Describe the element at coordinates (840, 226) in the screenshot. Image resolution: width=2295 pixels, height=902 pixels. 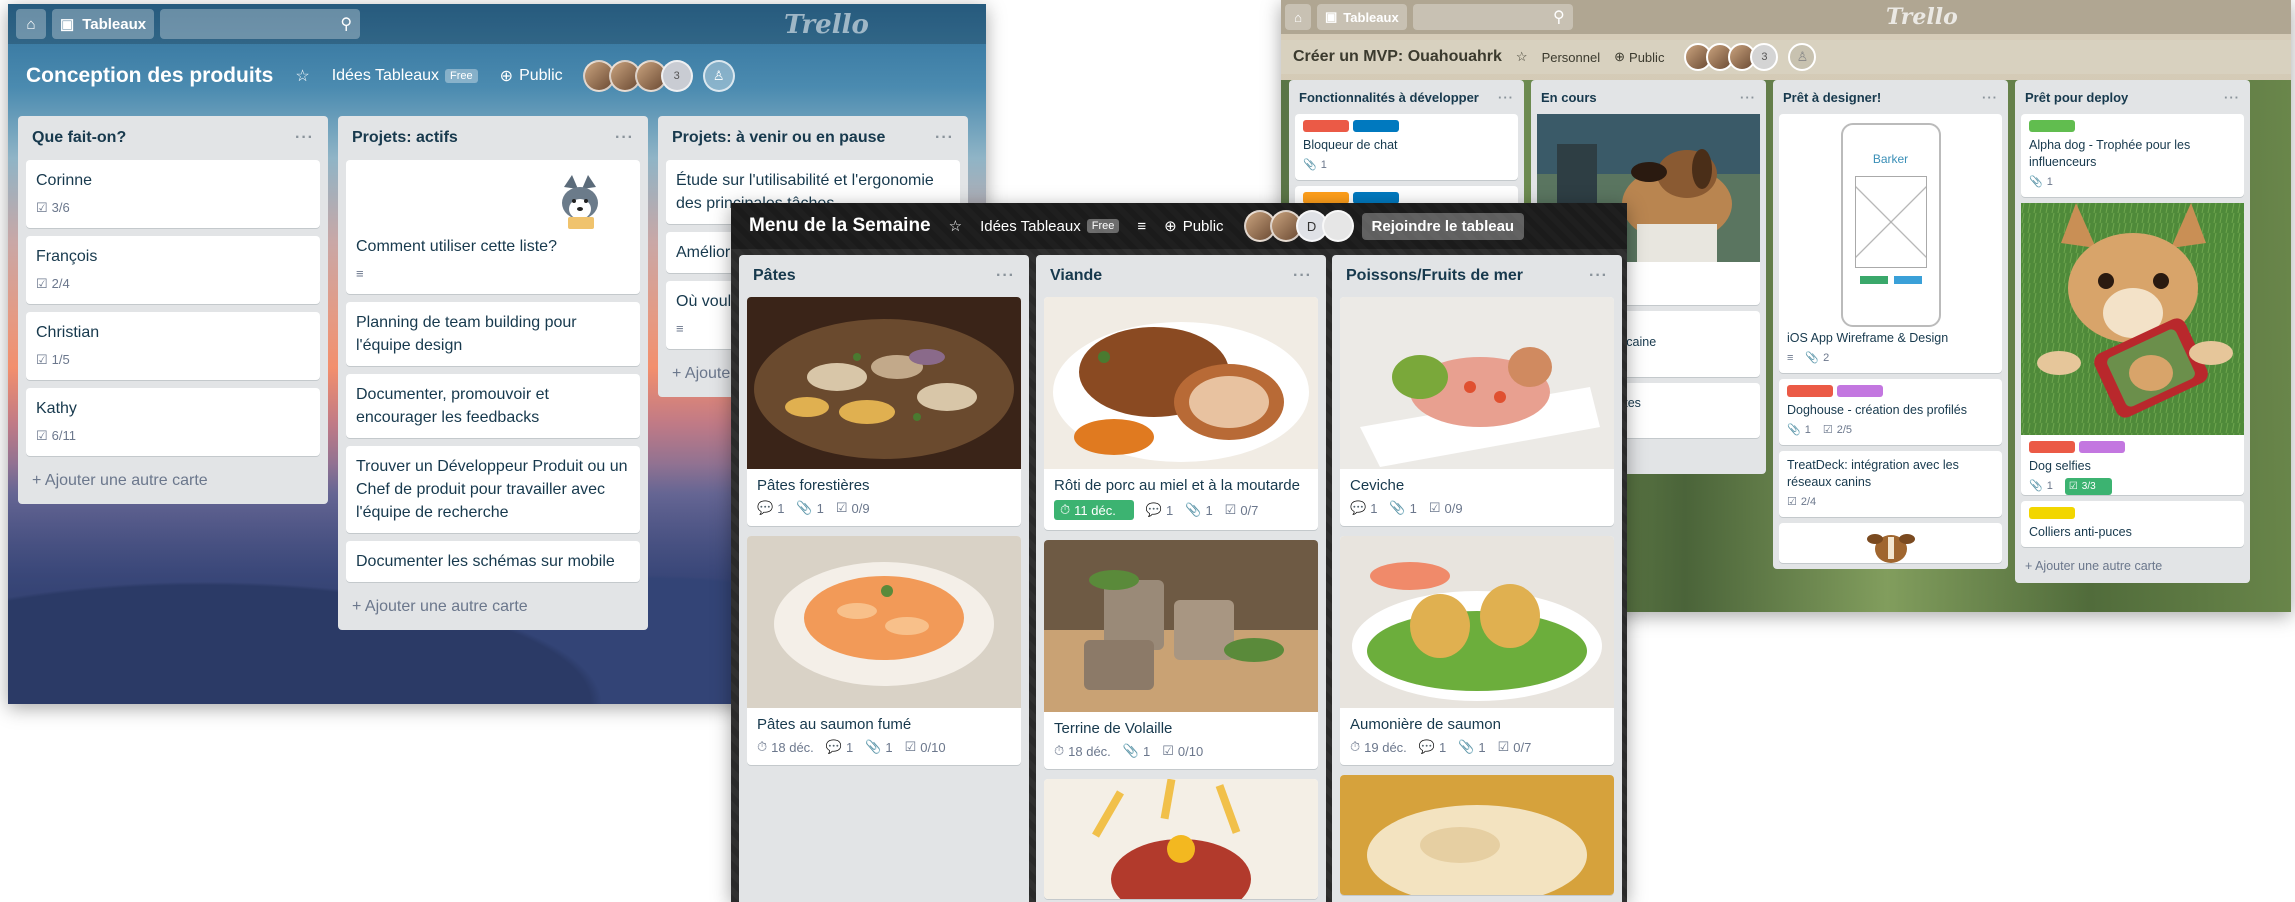
I see `board-title: Menu de la Semaine` at that location.